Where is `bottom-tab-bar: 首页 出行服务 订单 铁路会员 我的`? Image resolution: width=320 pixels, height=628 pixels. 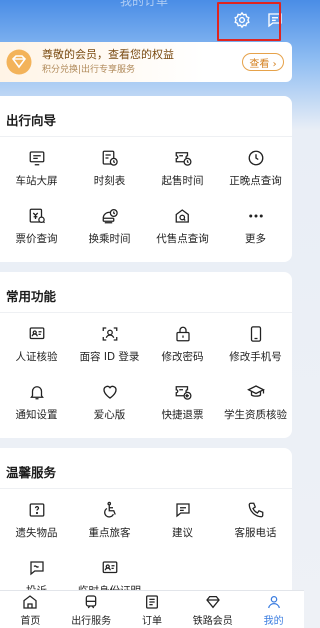
bottom-tab-bar: 首页 出行服务 订单 铁路会员 我的 is located at coordinates (152, 609).